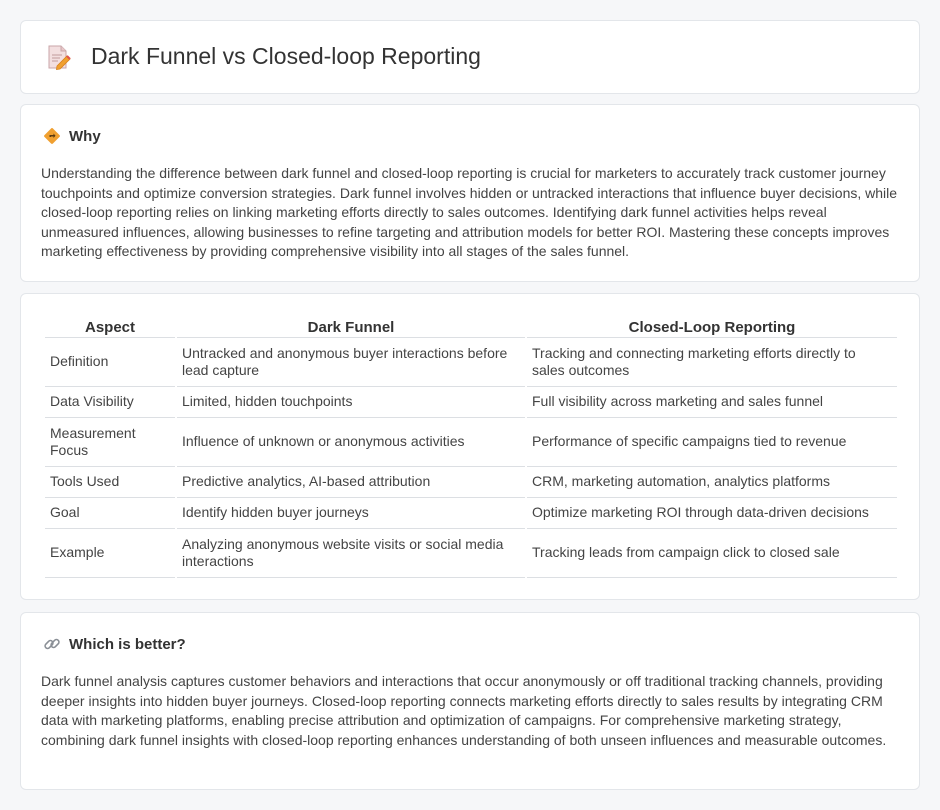 This screenshot has width=940, height=810. I want to click on better-heading: Which is better?, so click(114, 644).